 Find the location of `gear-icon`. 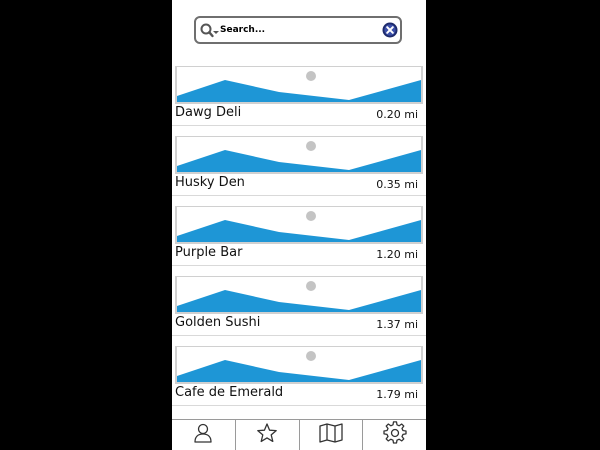

gear-icon is located at coordinates (394, 435).